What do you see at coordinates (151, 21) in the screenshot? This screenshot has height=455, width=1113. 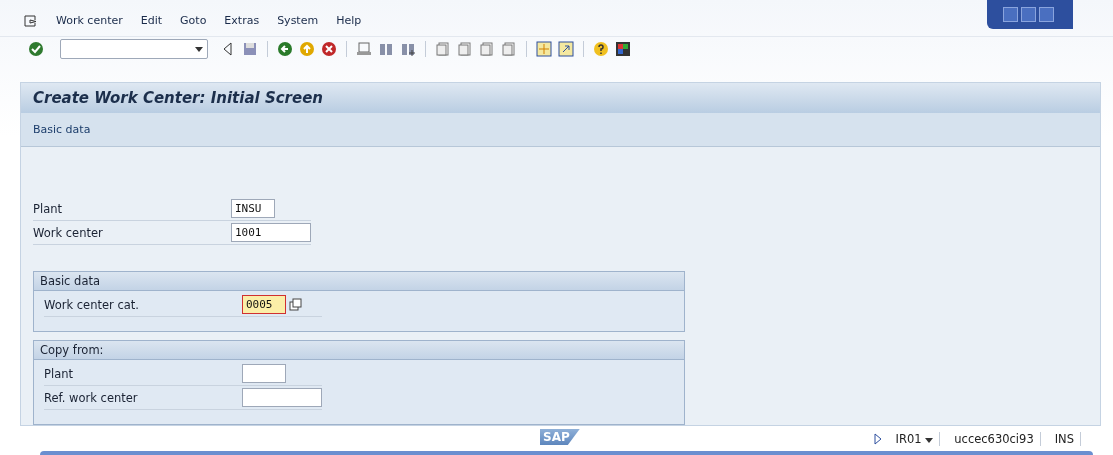 I see `menu-item: Edit` at bounding box center [151, 21].